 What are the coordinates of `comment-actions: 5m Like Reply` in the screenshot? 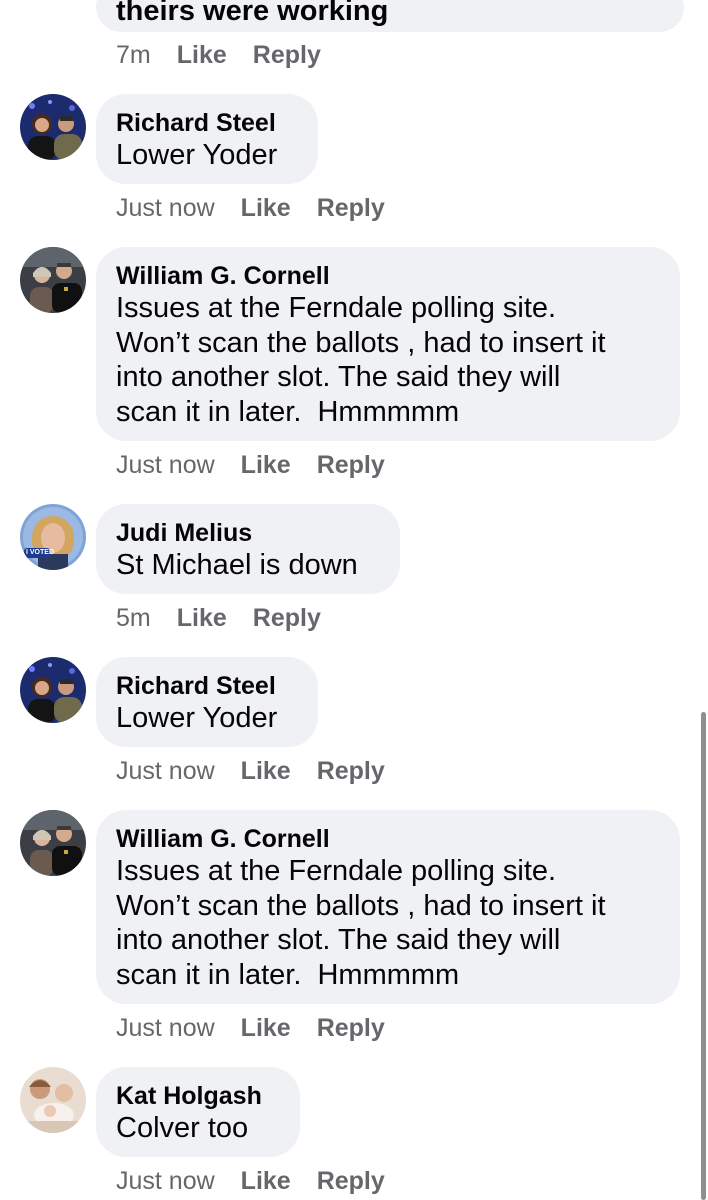 It's located at (231, 618).